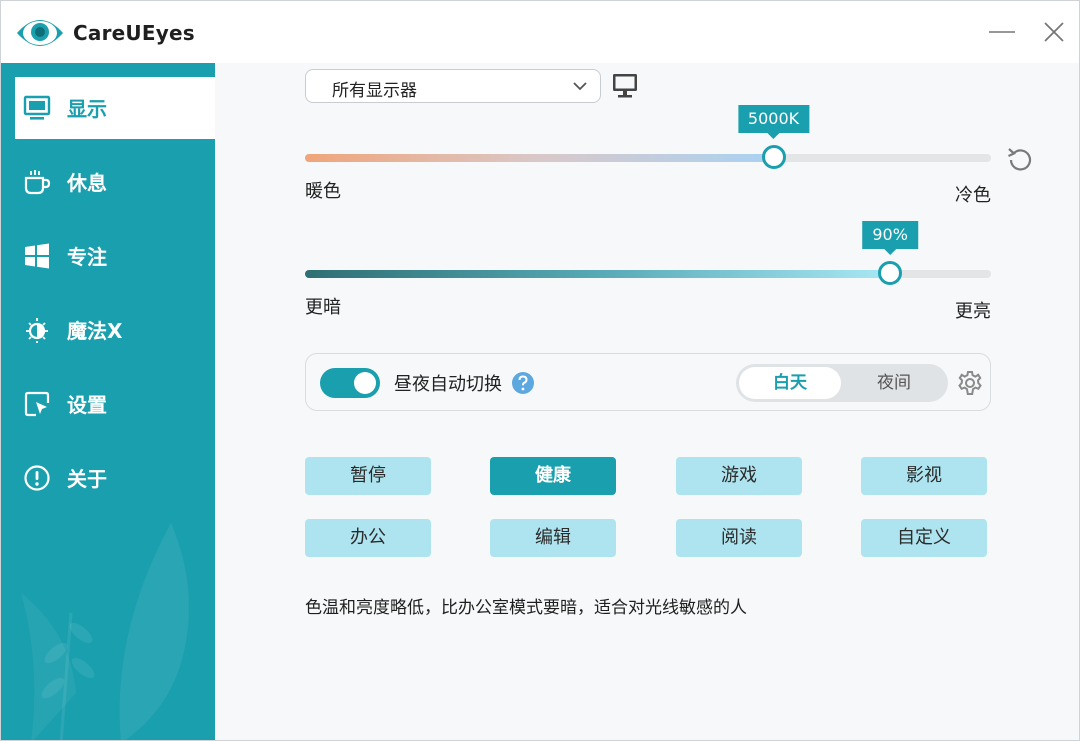 This screenshot has height=741, width=1080. Describe the element at coordinates (95, 331) in the screenshot. I see `sidebar-item-label: 魔法X` at that location.